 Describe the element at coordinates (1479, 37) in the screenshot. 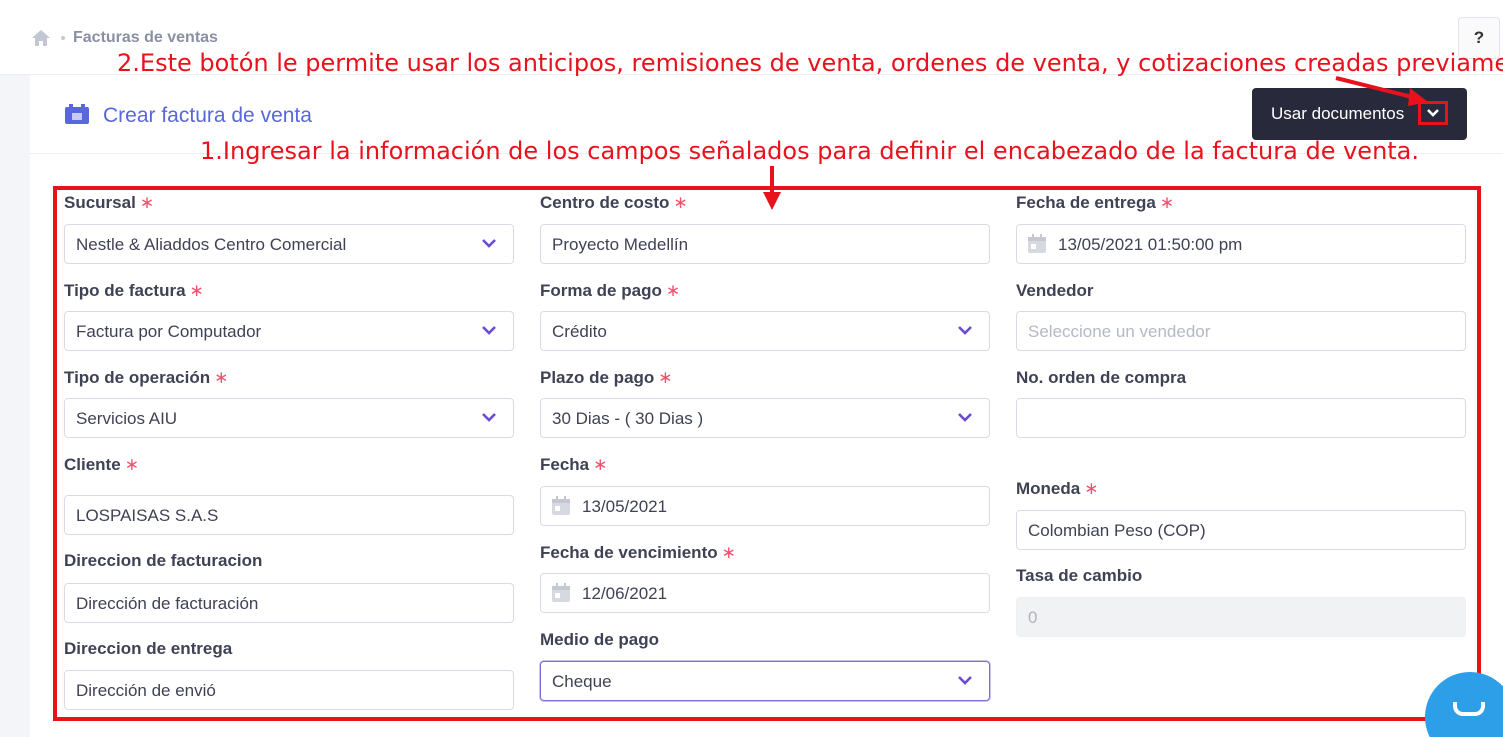

I see `help-icon: ?` at that location.